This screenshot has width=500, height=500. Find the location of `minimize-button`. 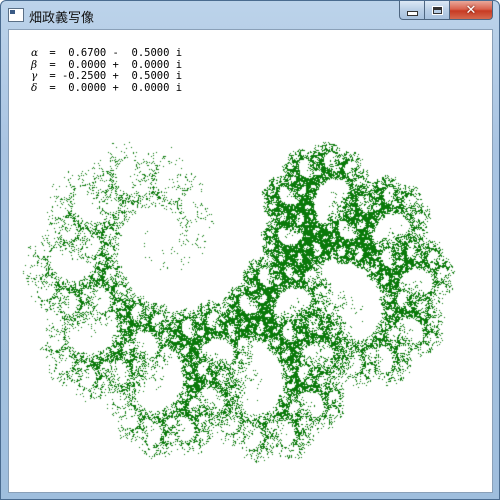

minimize-button is located at coordinates (412, 10).